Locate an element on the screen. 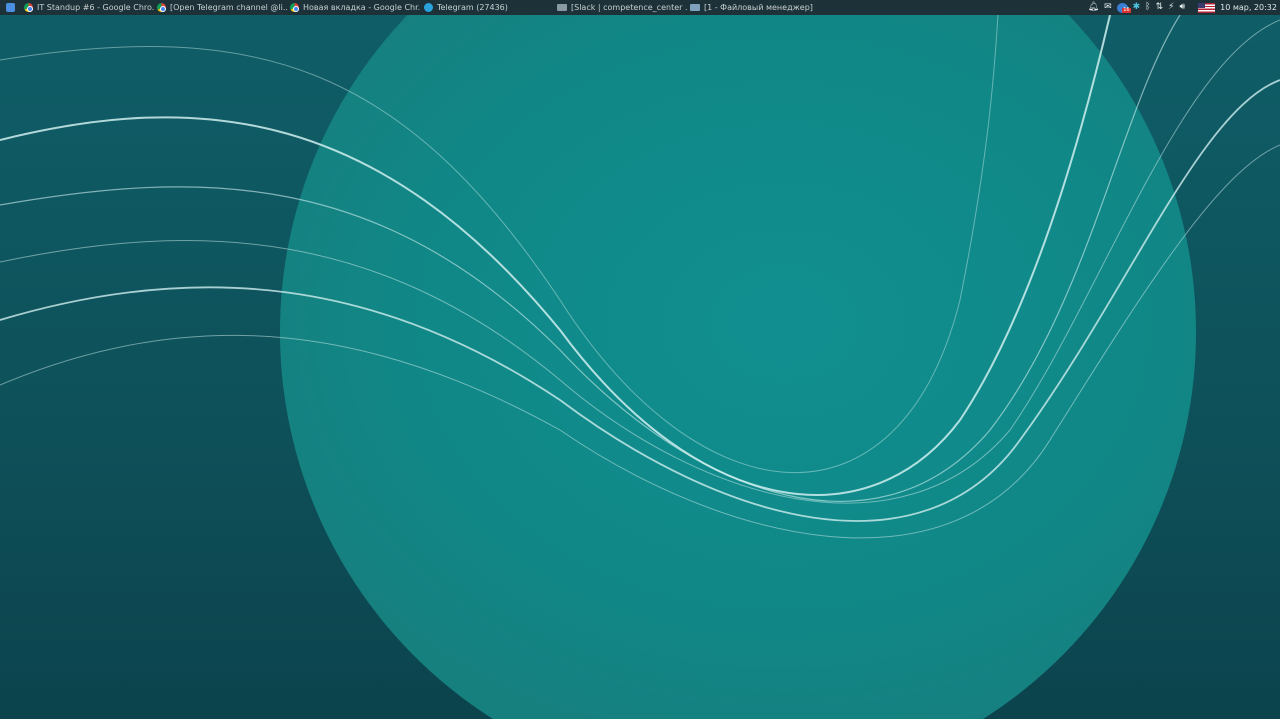 This screenshot has width=1280, height=719. task-file-manager: [1 - Файловый менеджер] is located at coordinates (757, 7).